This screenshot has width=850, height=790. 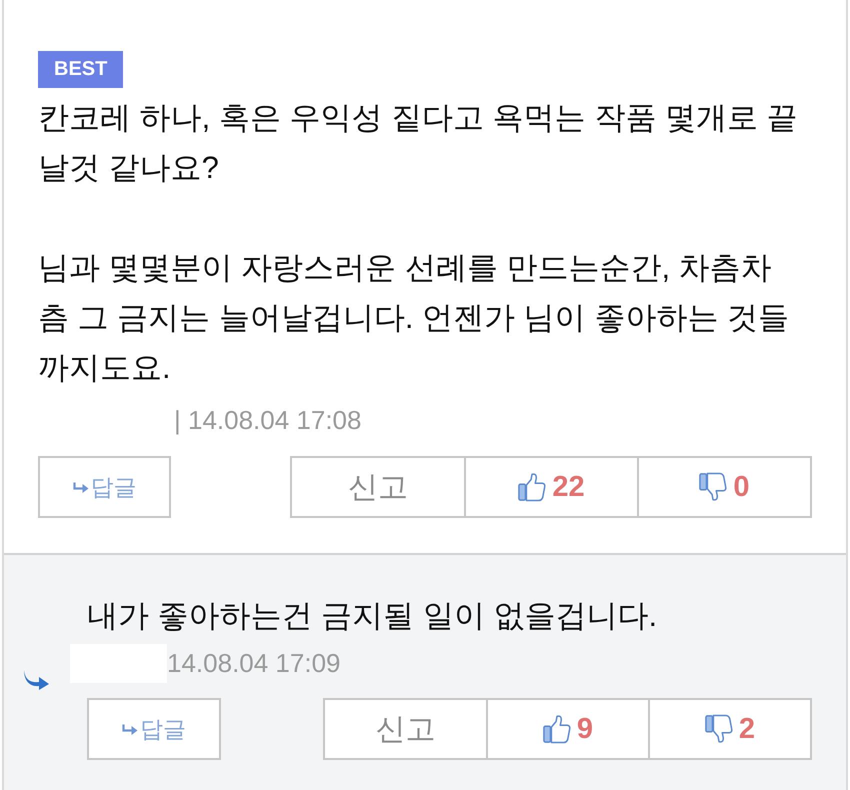 I want to click on comment-text: 내가 좋아하는건 금지될 일이 없을겁니다., so click(x=372, y=616).